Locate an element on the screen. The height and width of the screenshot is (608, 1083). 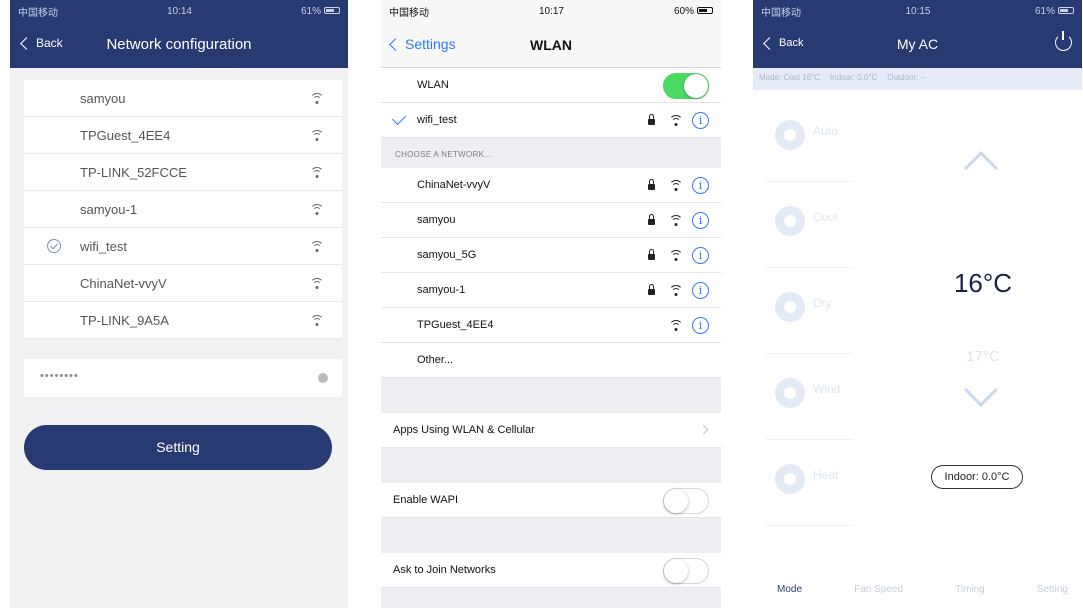
wapi-toggle is located at coordinates (686, 501).